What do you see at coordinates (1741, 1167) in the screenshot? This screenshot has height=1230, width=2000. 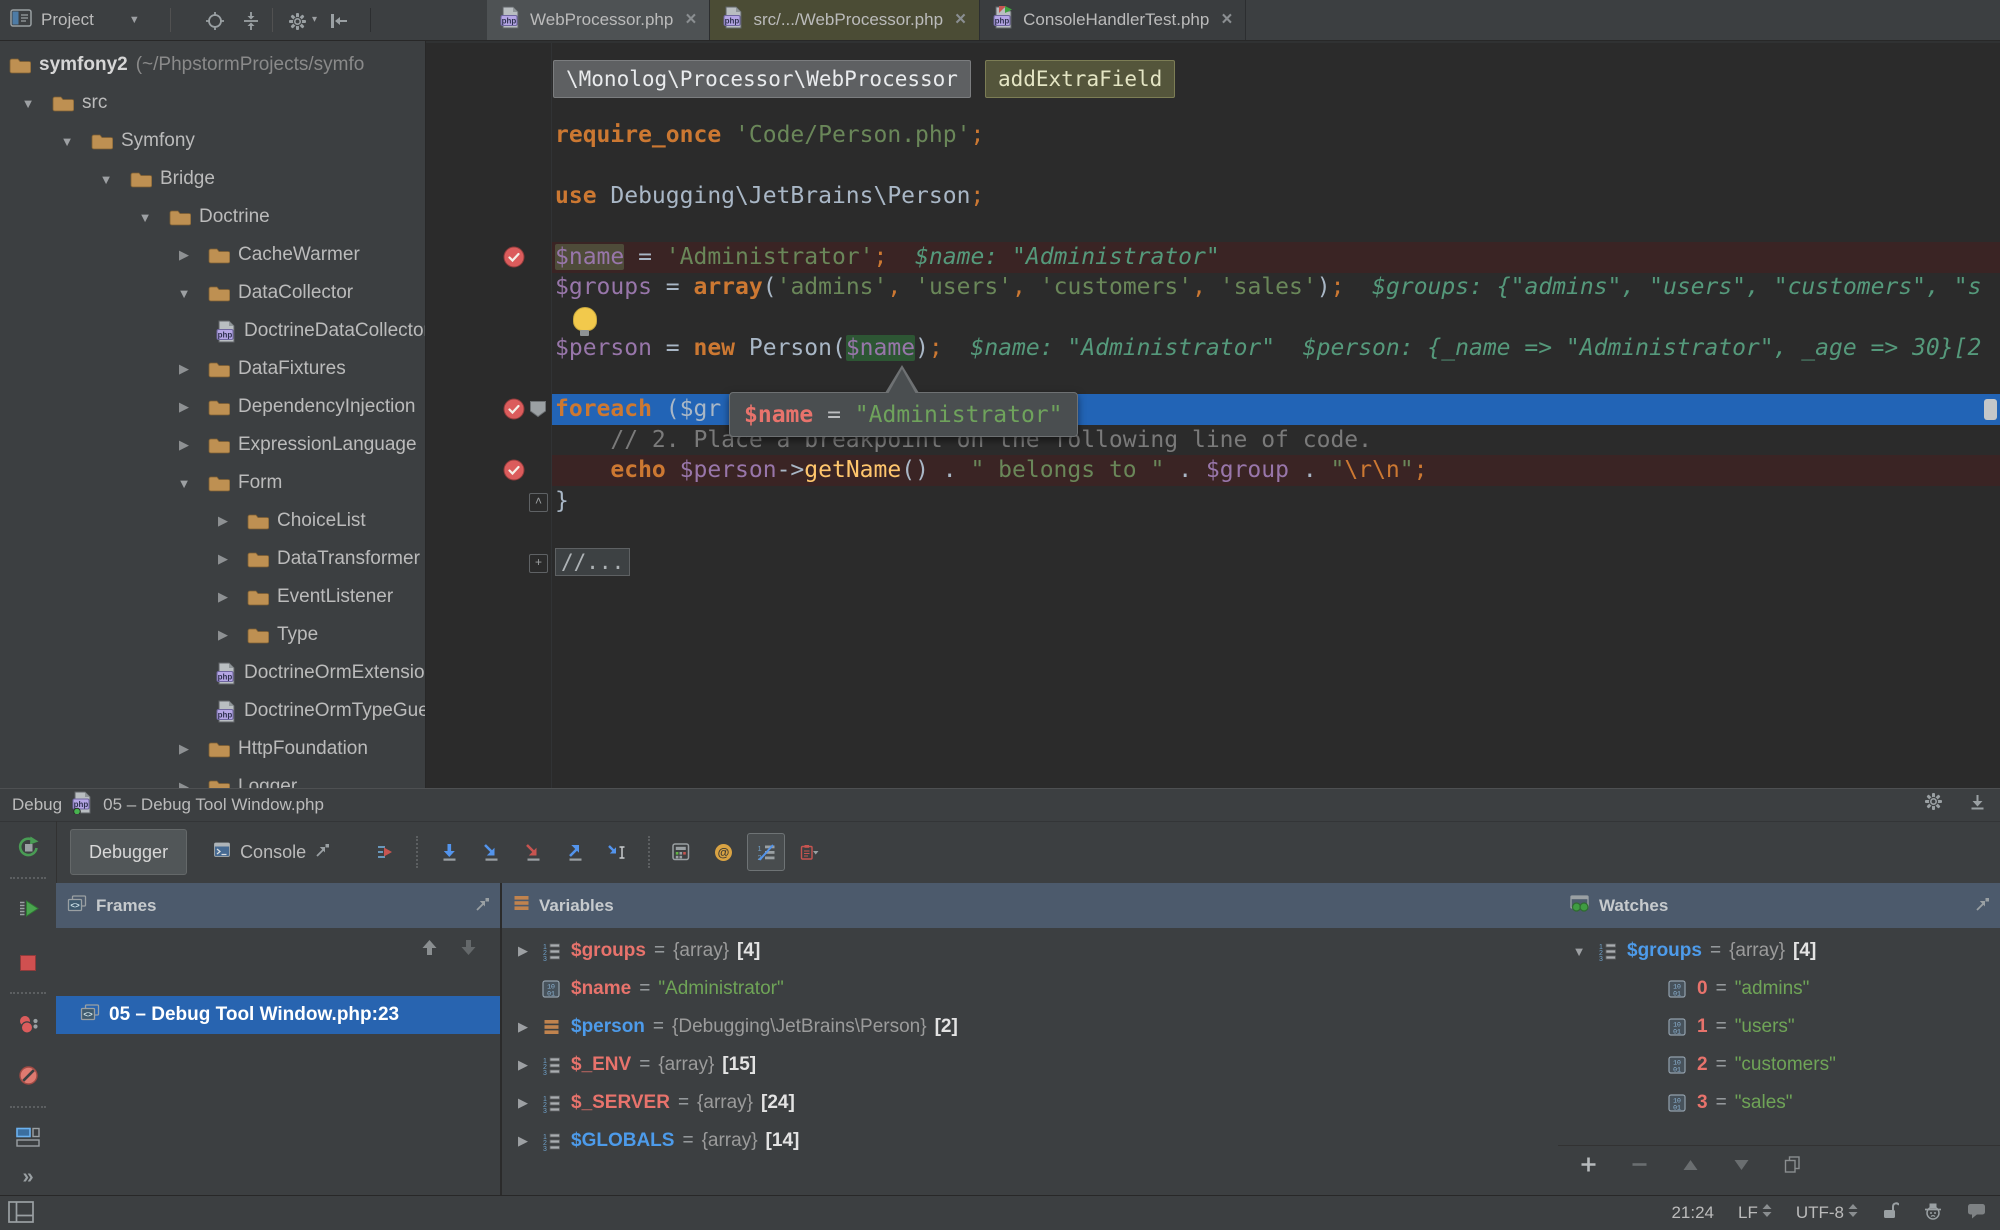 I see `move-watch-down-button` at bounding box center [1741, 1167].